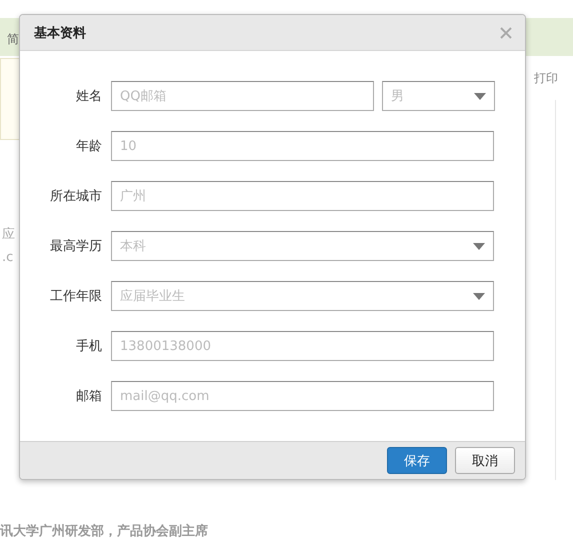  What do you see at coordinates (75, 246) in the screenshot?
I see `field-label: 最高学历` at bounding box center [75, 246].